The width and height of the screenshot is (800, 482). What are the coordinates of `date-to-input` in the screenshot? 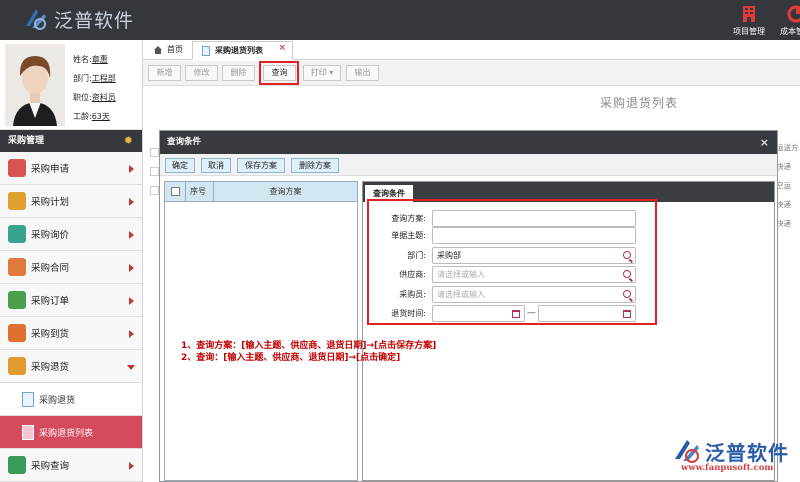 It's located at (587, 313).